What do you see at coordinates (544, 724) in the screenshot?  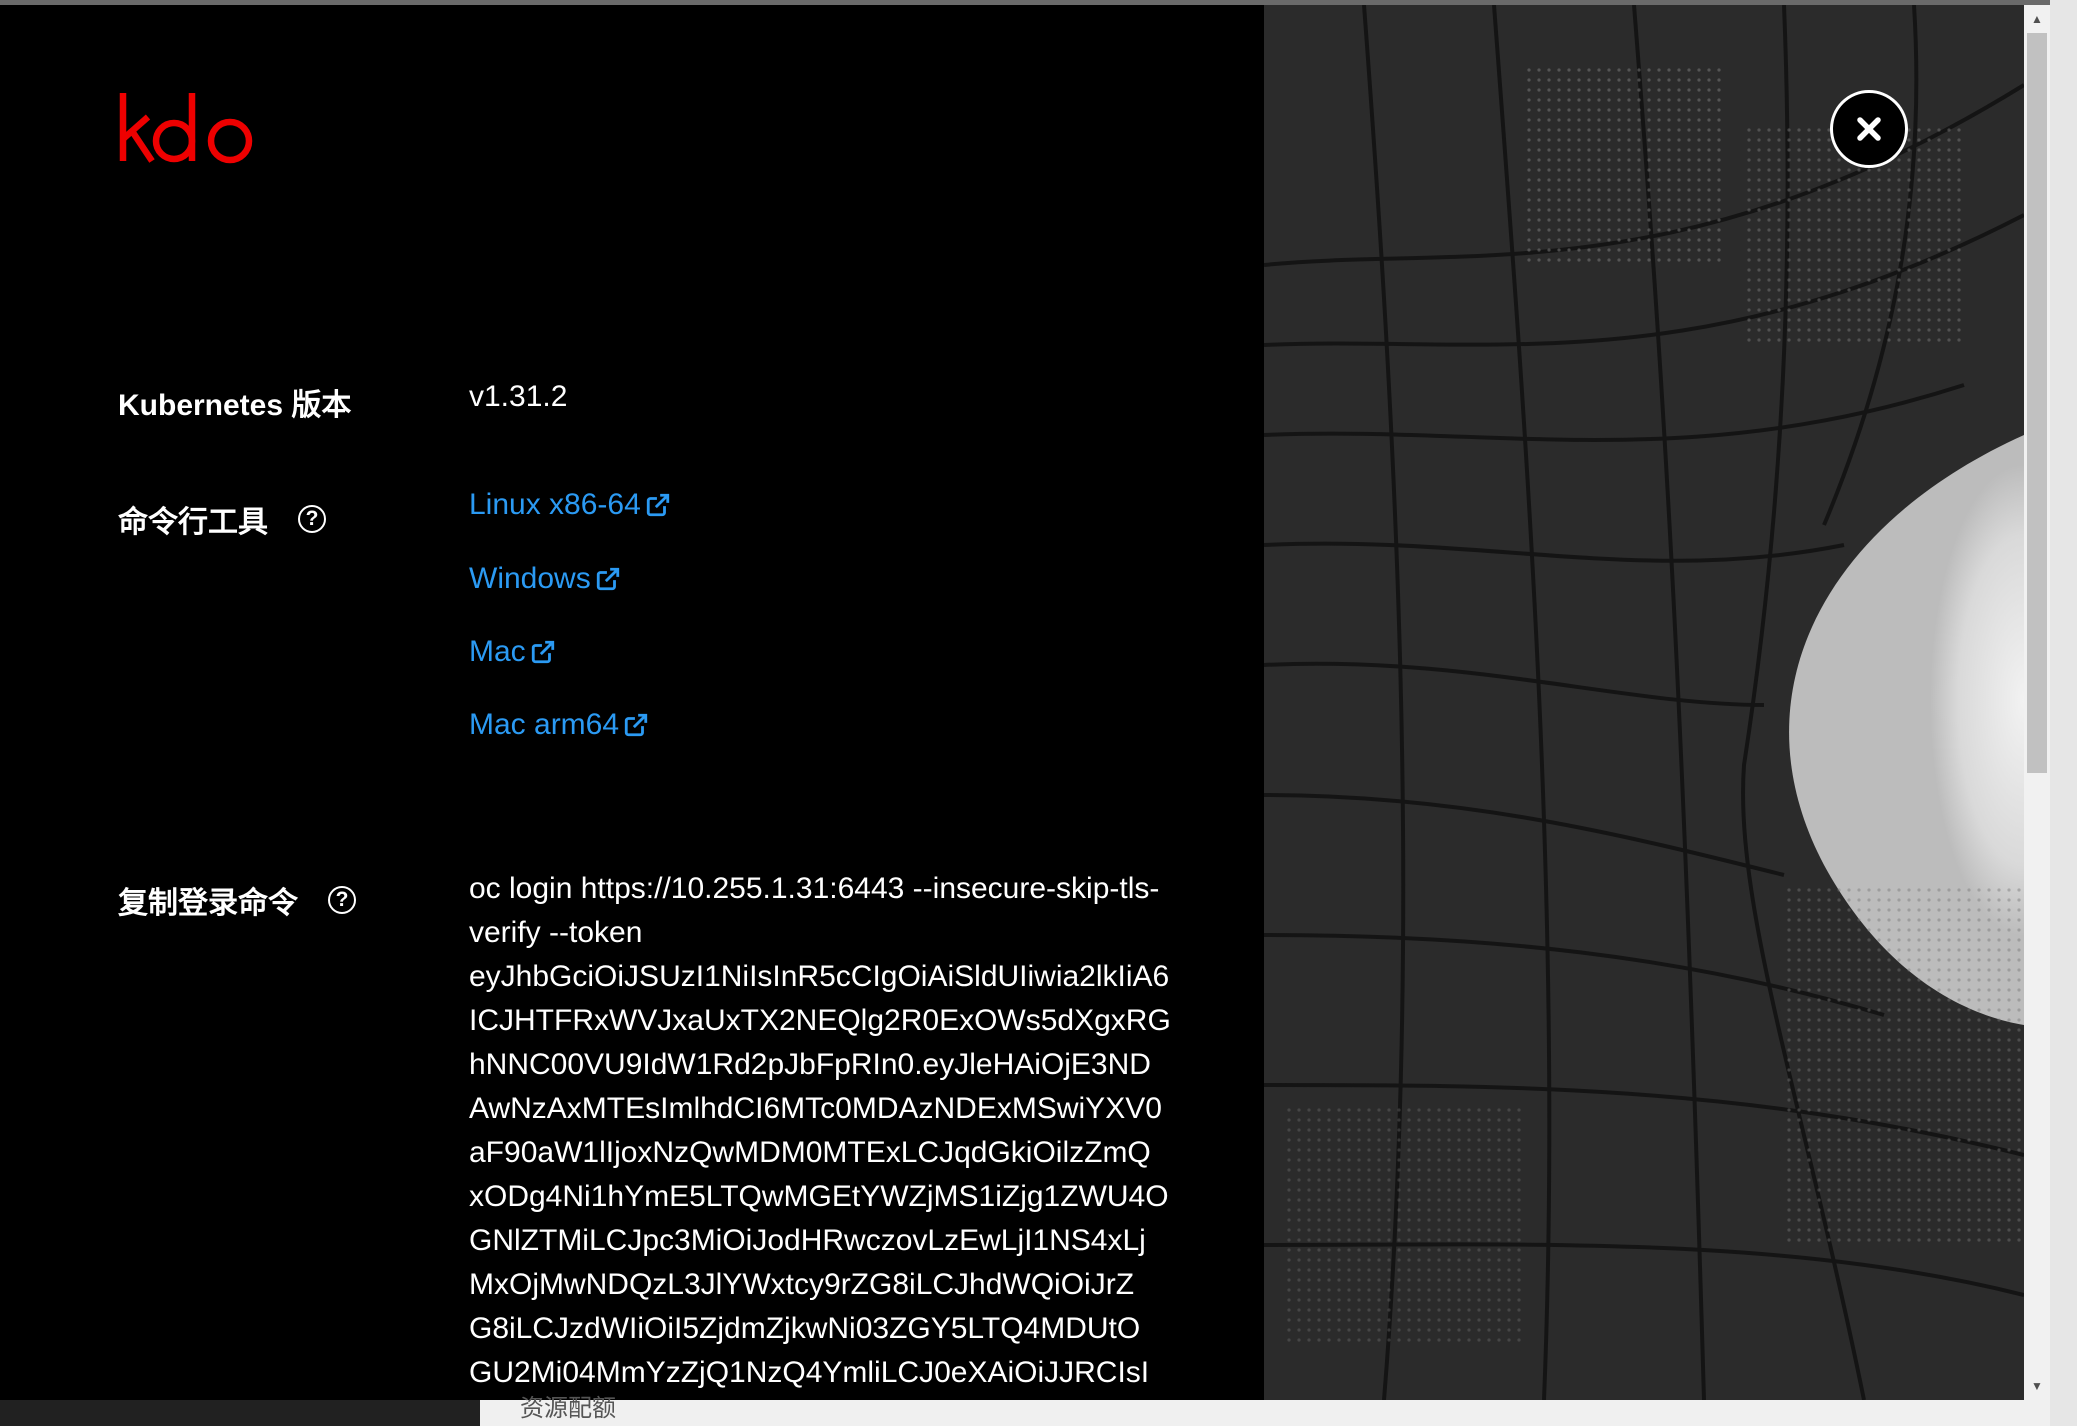 I see `cli-link-label: Mac arm64` at bounding box center [544, 724].